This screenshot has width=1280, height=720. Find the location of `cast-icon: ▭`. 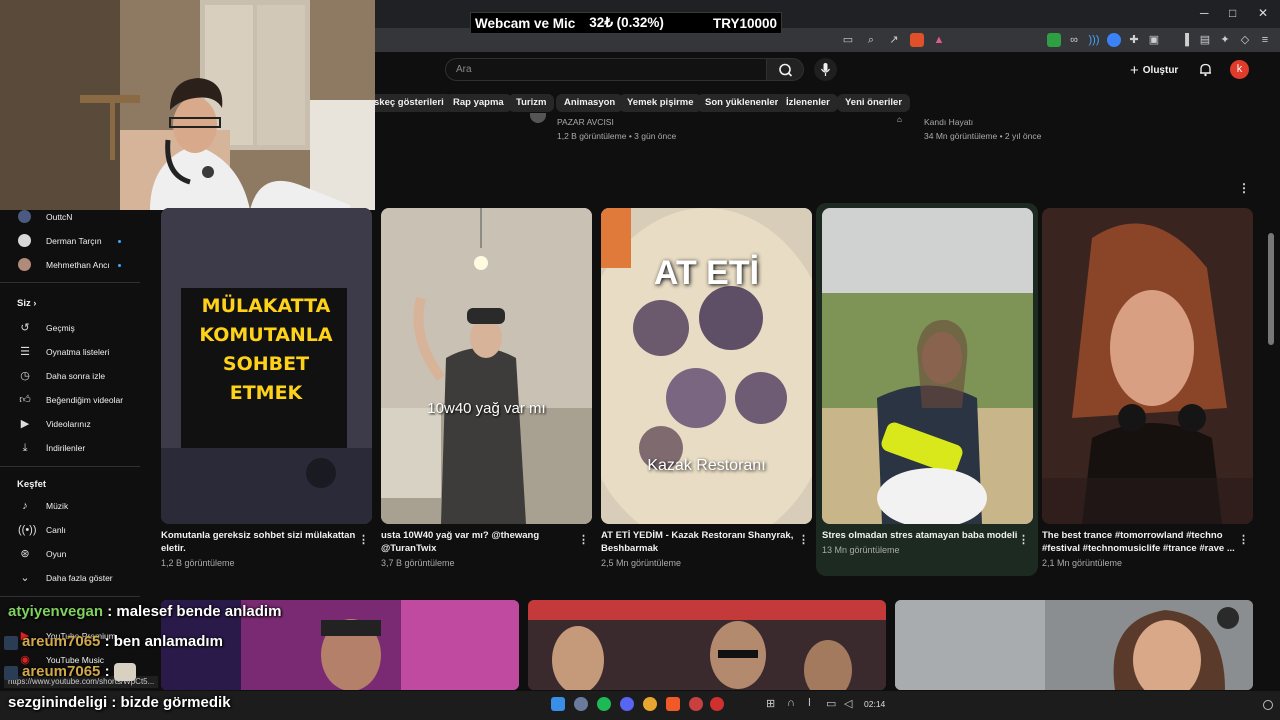

cast-icon: ▭ is located at coordinates (848, 40).